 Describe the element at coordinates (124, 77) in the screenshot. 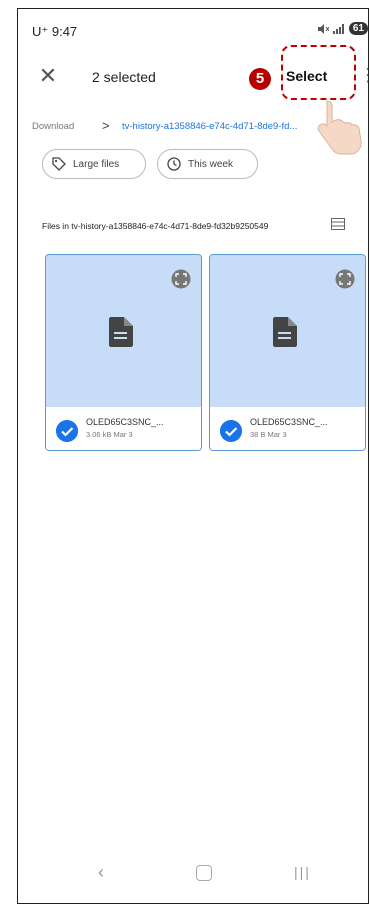

I see `selection-count: 2 selected` at that location.